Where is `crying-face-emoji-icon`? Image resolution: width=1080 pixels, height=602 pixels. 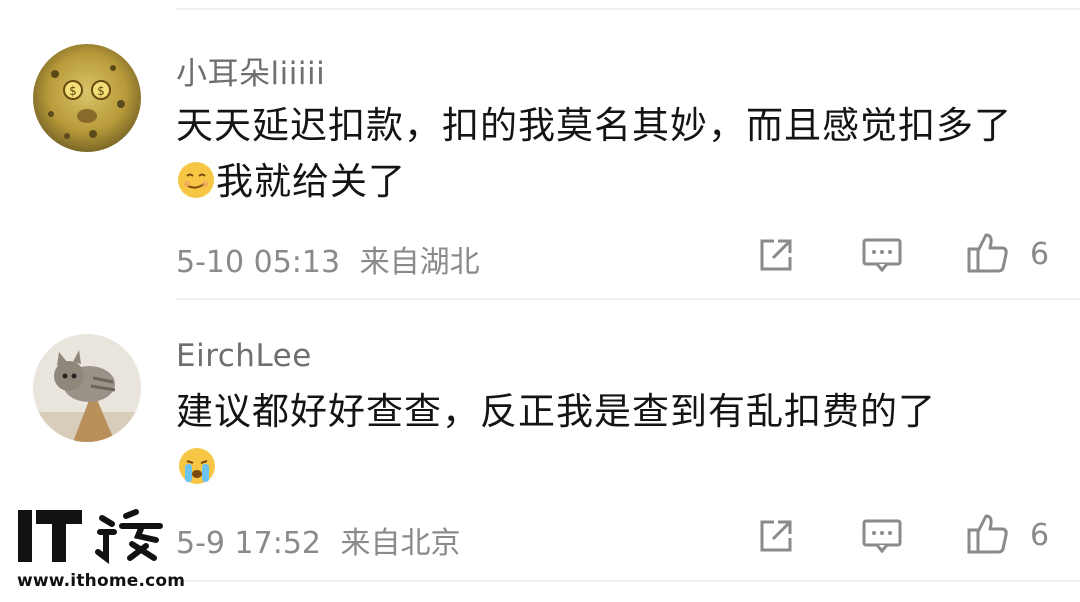 crying-face-emoji-icon is located at coordinates (197, 466).